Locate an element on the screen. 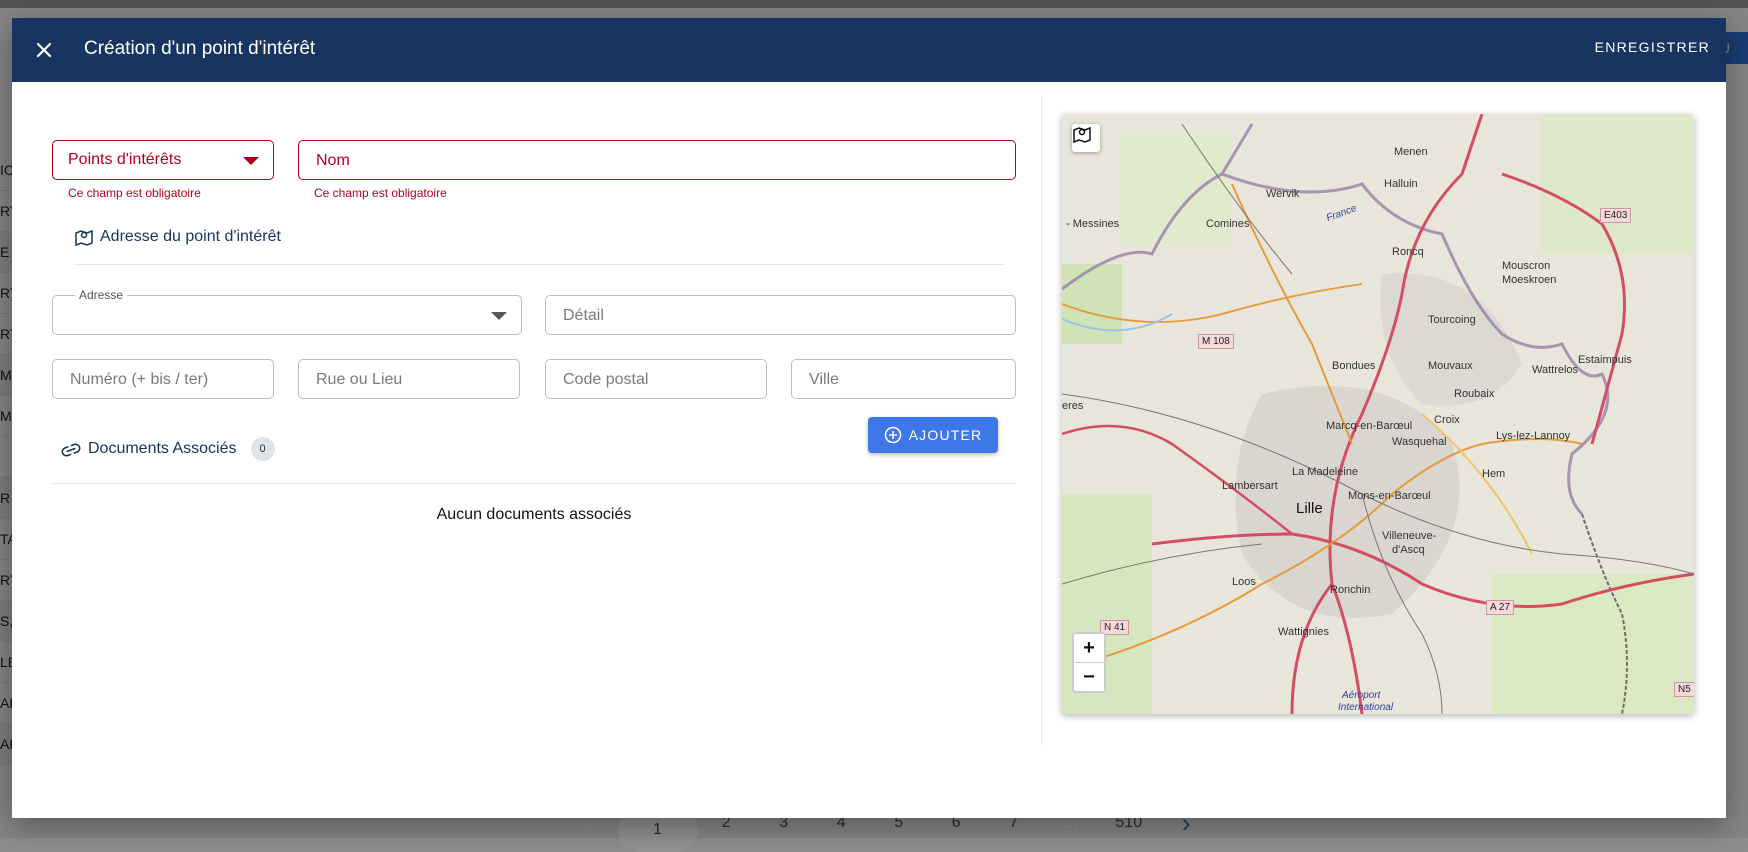 The width and height of the screenshot is (1748, 852). map-label: Lys-lez-Lannoy is located at coordinates (1533, 436).